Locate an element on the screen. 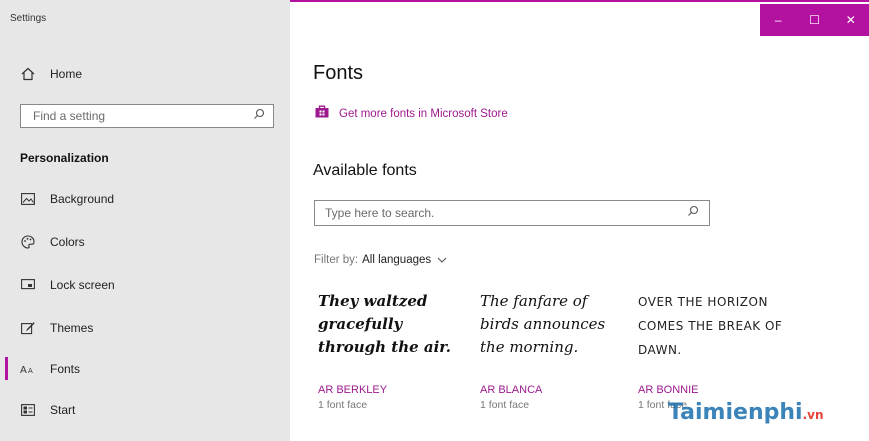 The width and height of the screenshot is (869, 441). sidebar-item-label: Colors is located at coordinates (67, 242).